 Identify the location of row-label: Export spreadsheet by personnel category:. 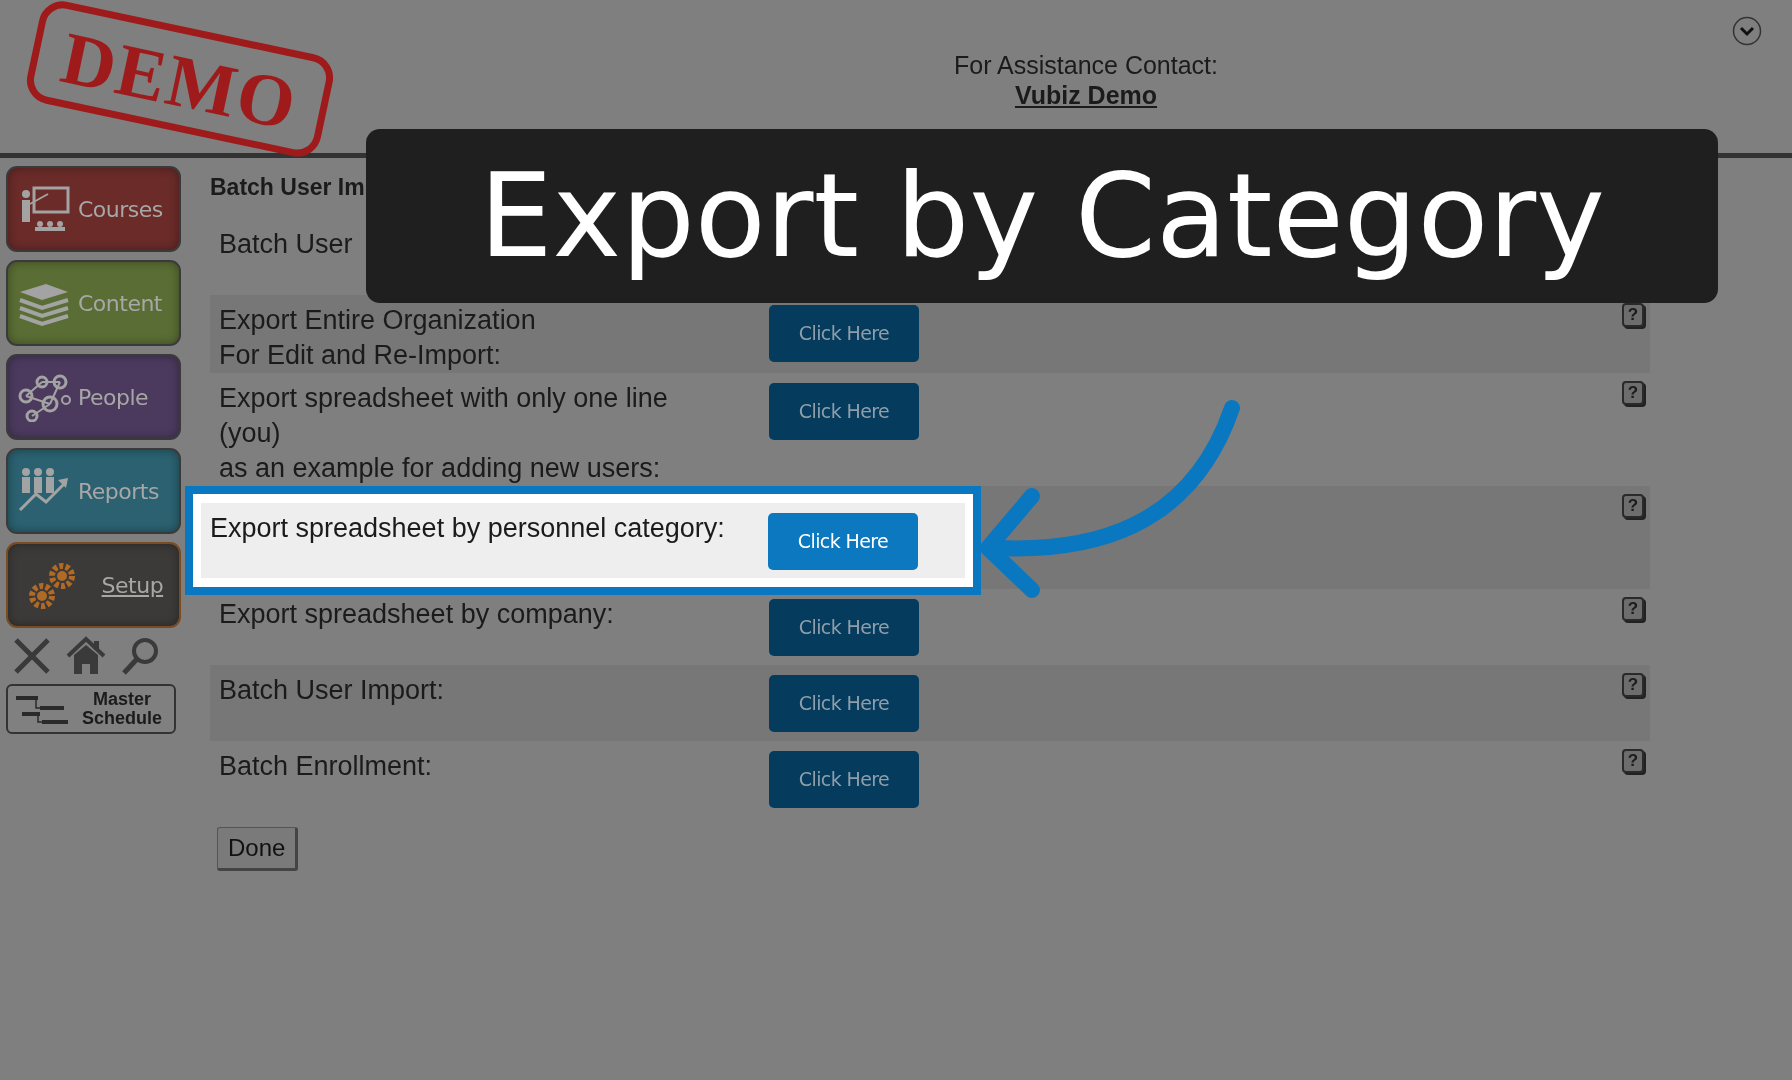
(467, 528).